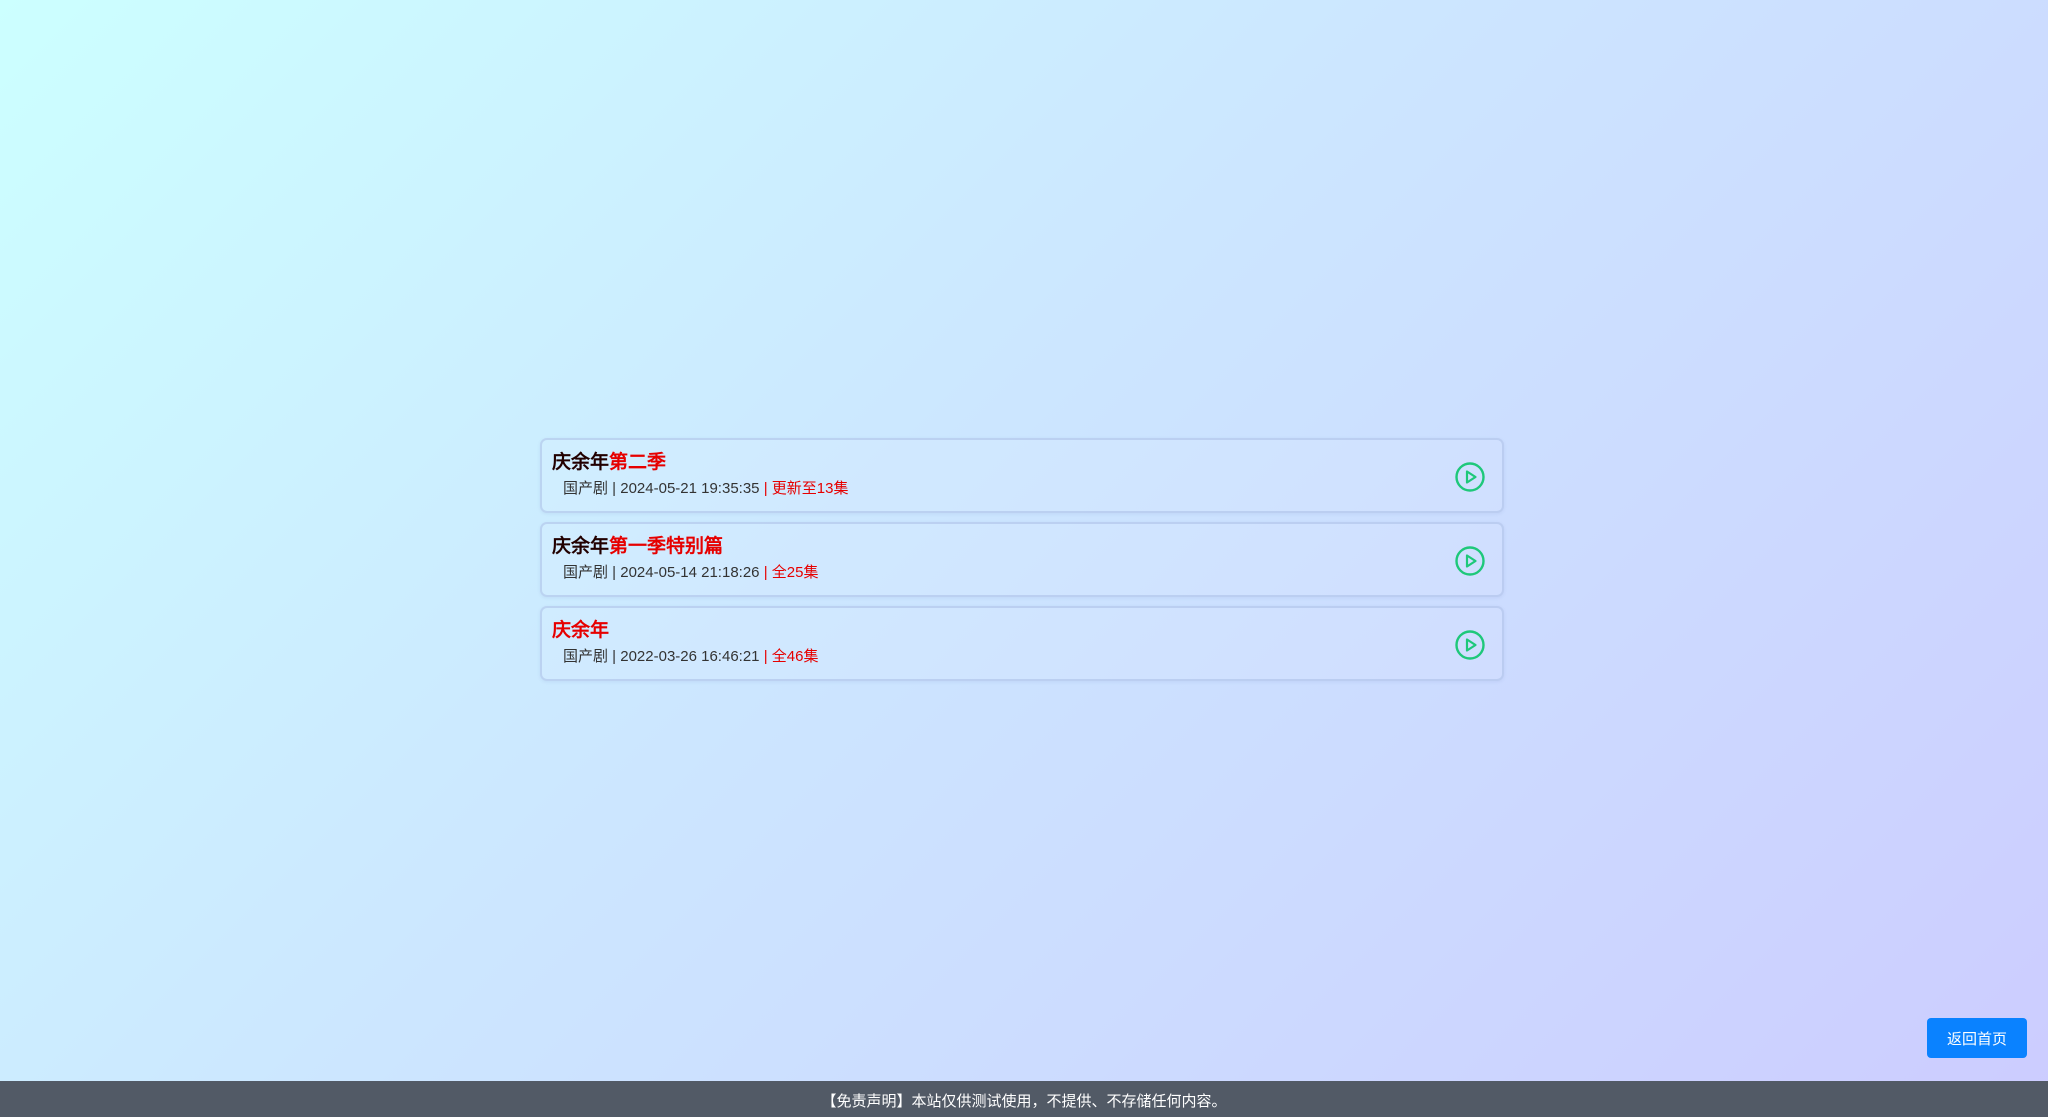 The image size is (2048, 1117). I want to click on result-category-date: 国产剧 | 2022-03-26 16:46:21, so click(661, 656).